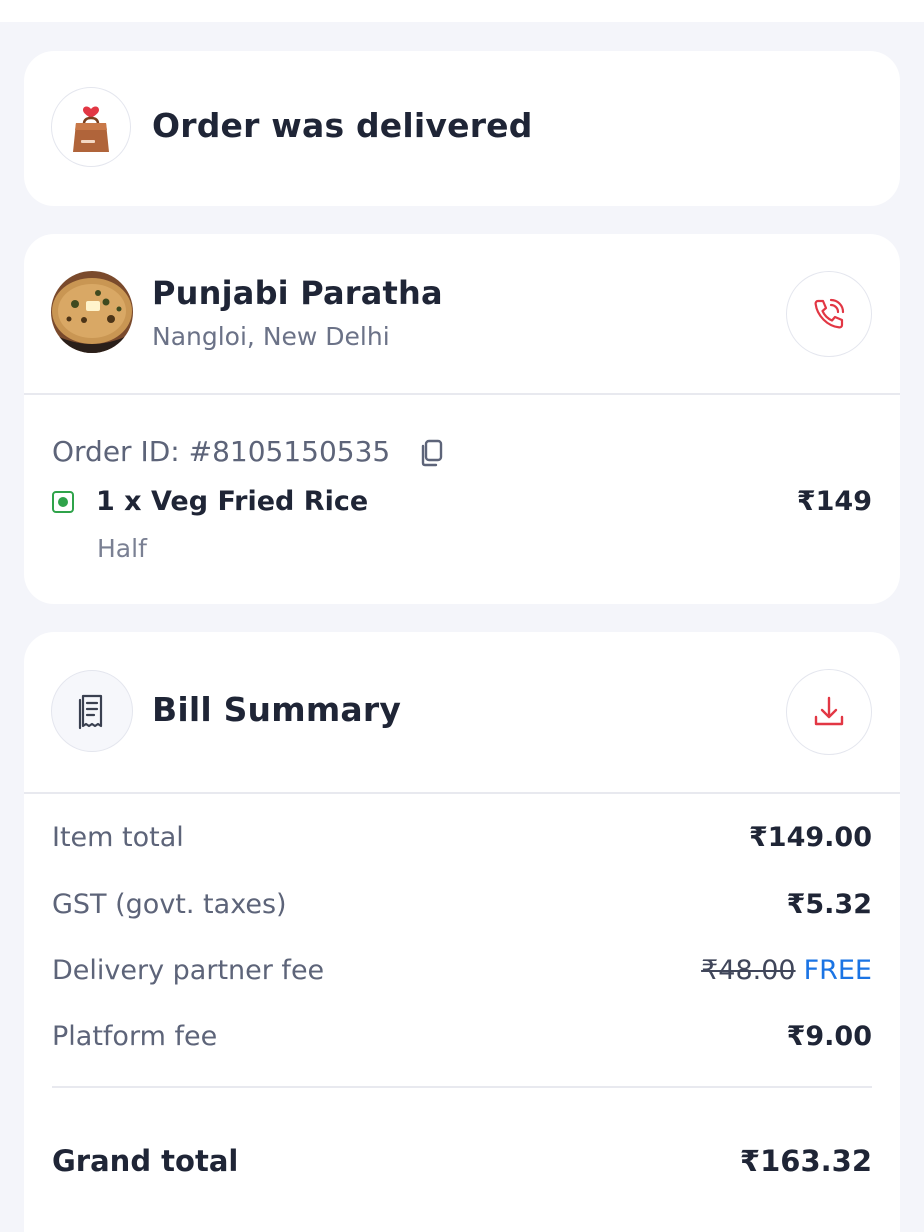  Describe the element at coordinates (145, 1161) in the screenshot. I see `grand-total-label: Grand total` at that location.